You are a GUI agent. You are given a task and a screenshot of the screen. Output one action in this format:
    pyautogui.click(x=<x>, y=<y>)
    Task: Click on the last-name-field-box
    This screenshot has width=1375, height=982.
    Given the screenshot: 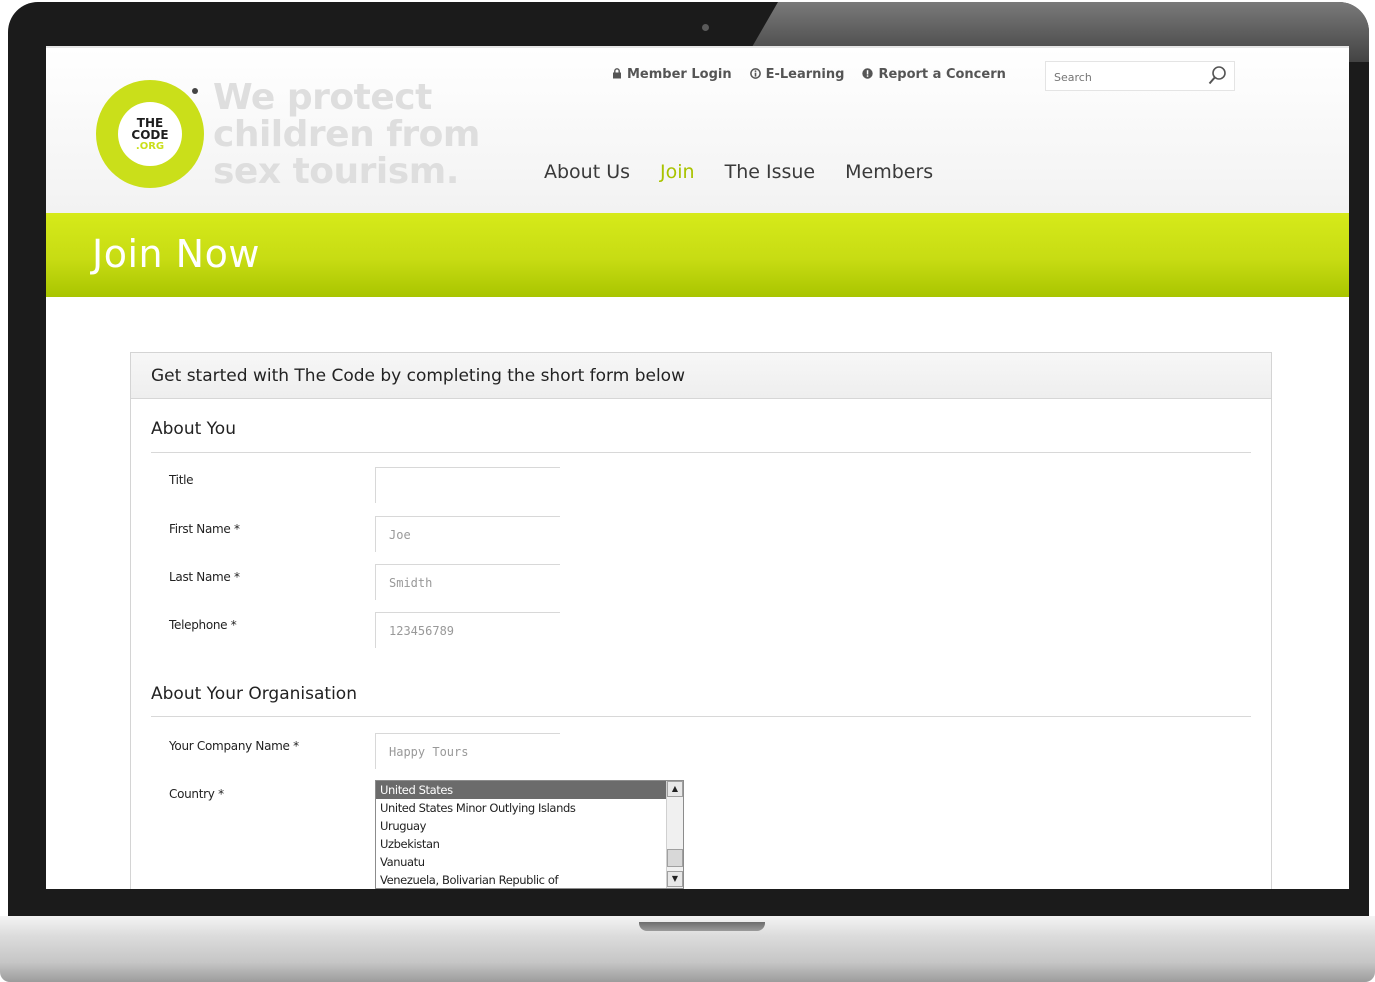 What is the action you would take?
    pyautogui.click(x=467, y=582)
    